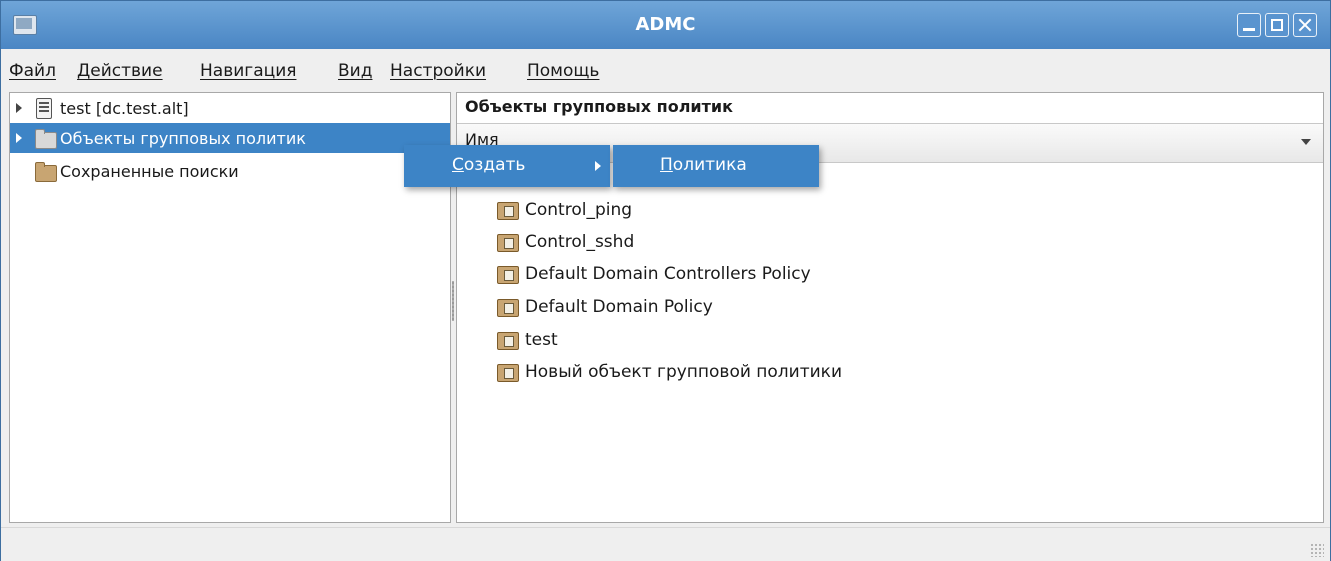 Image resolution: width=1331 pixels, height=561 pixels. Describe the element at coordinates (683, 372) in the screenshot. I see `list-item-label: Новый объект групповой политики` at that location.